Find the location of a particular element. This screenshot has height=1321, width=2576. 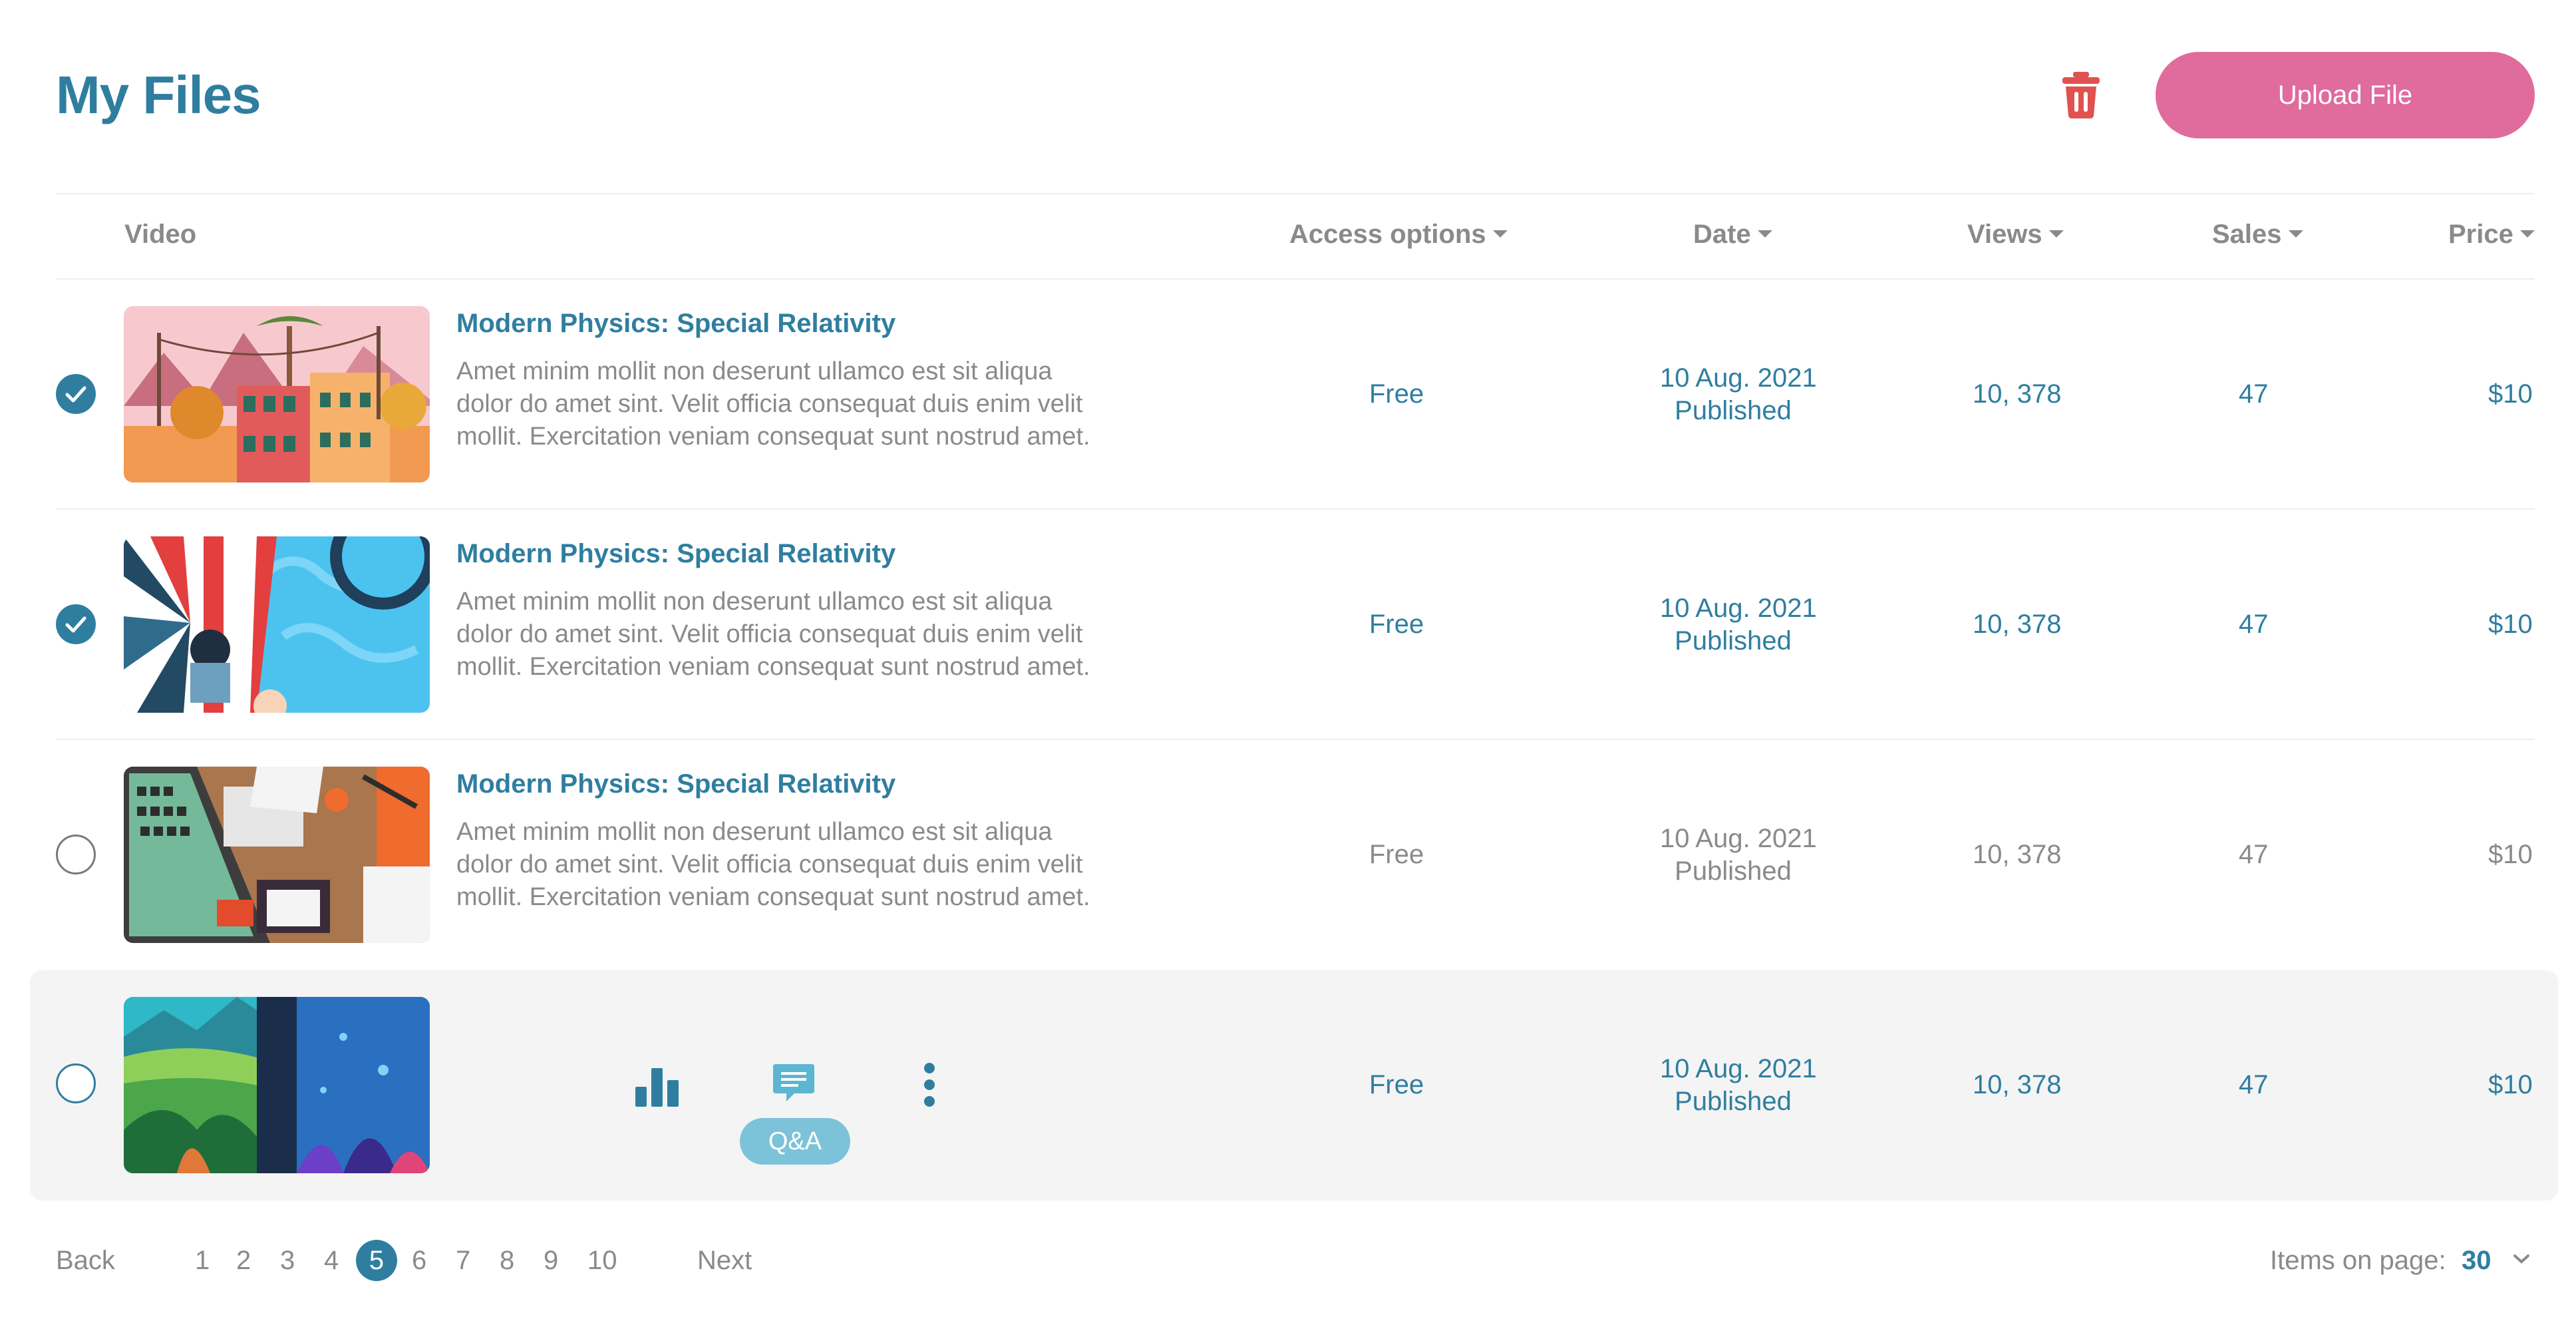

column-label: Access options is located at coordinates (1387, 234).